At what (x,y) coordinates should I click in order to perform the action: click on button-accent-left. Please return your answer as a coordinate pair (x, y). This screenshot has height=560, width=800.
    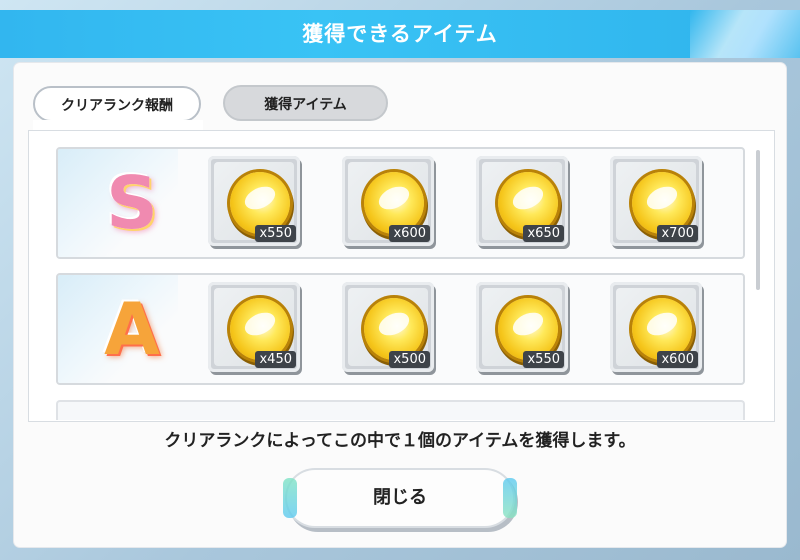
    Looking at the image, I should click on (290, 498).